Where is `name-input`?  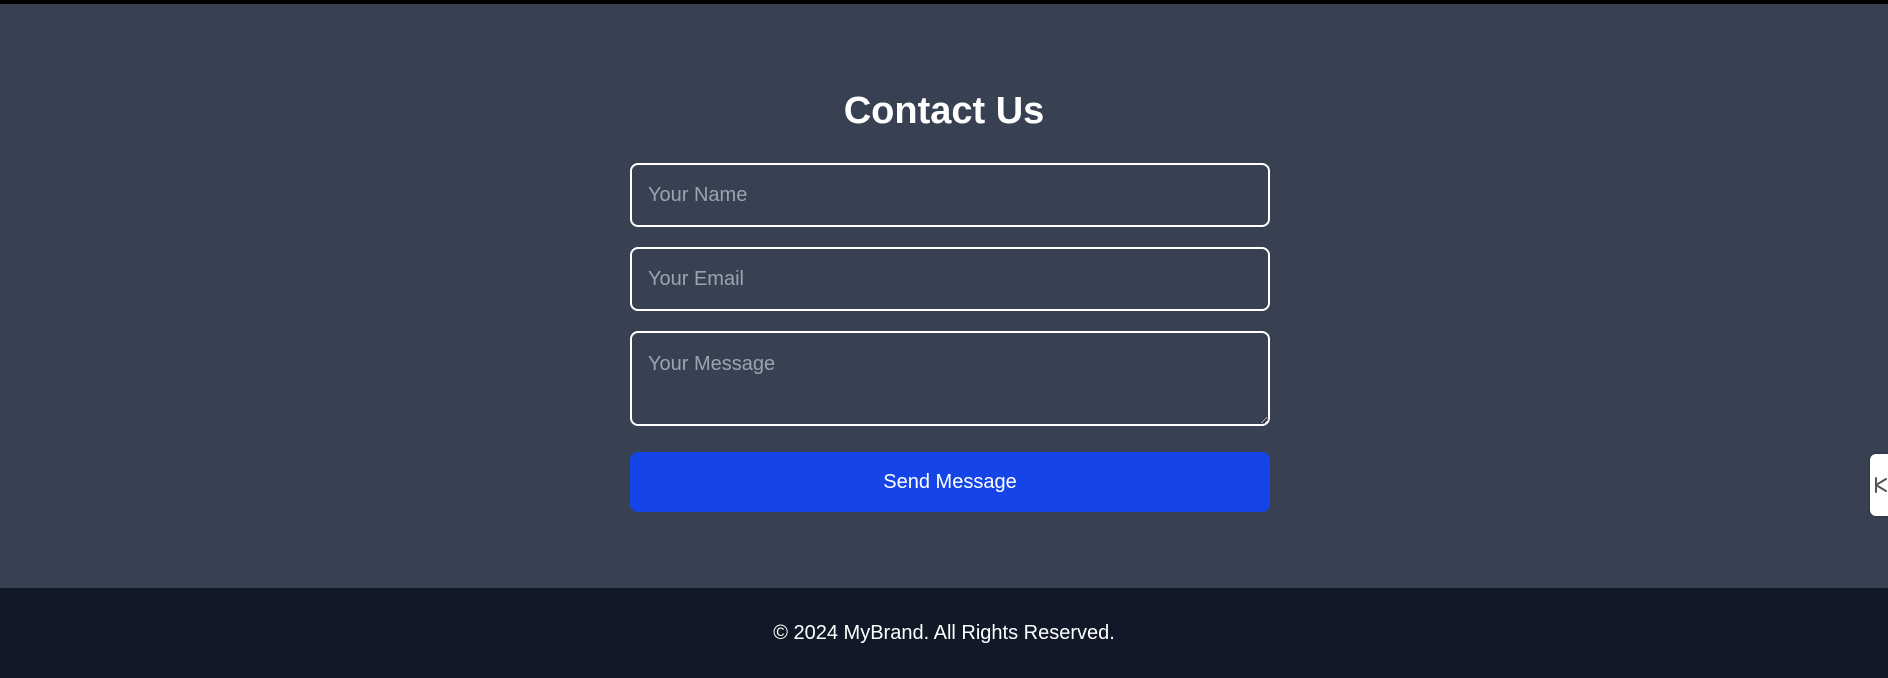 name-input is located at coordinates (950, 195).